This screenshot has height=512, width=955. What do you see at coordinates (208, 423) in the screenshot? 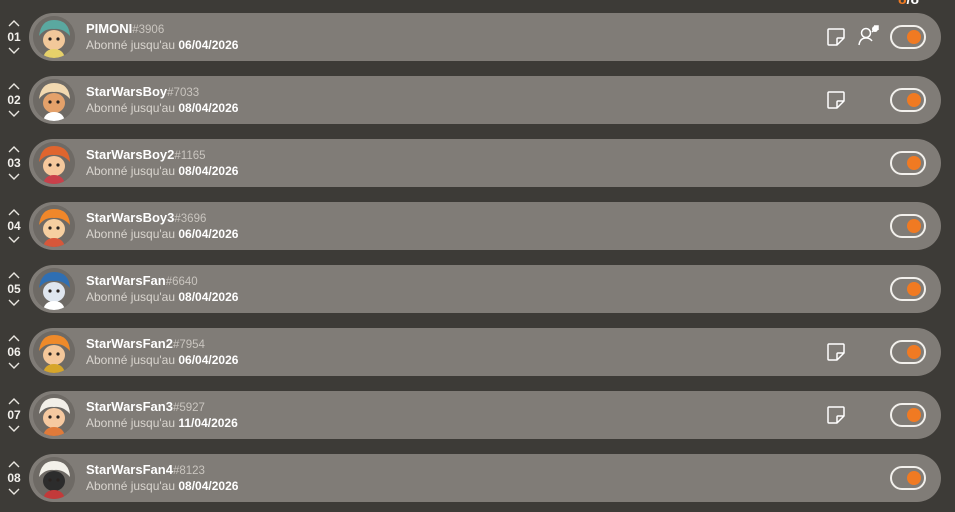
I see `subscription-date: 11/04/2026` at bounding box center [208, 423].